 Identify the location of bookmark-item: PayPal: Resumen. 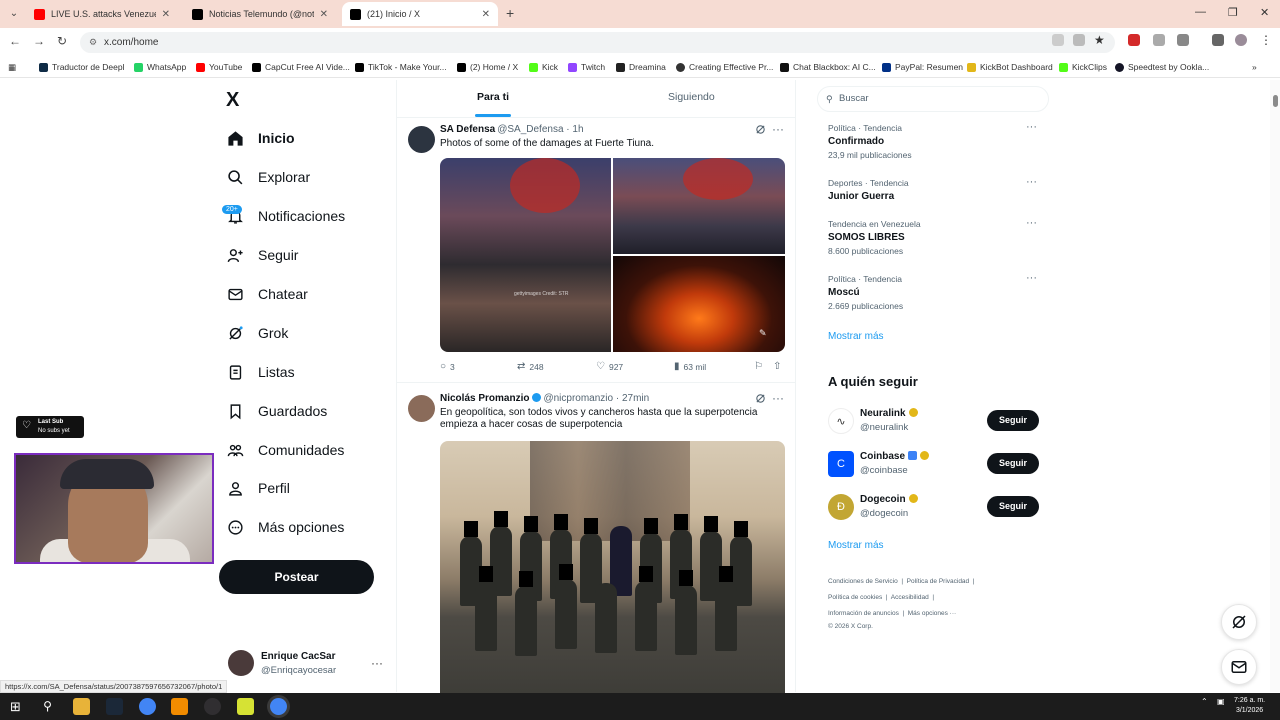
(922, 67).